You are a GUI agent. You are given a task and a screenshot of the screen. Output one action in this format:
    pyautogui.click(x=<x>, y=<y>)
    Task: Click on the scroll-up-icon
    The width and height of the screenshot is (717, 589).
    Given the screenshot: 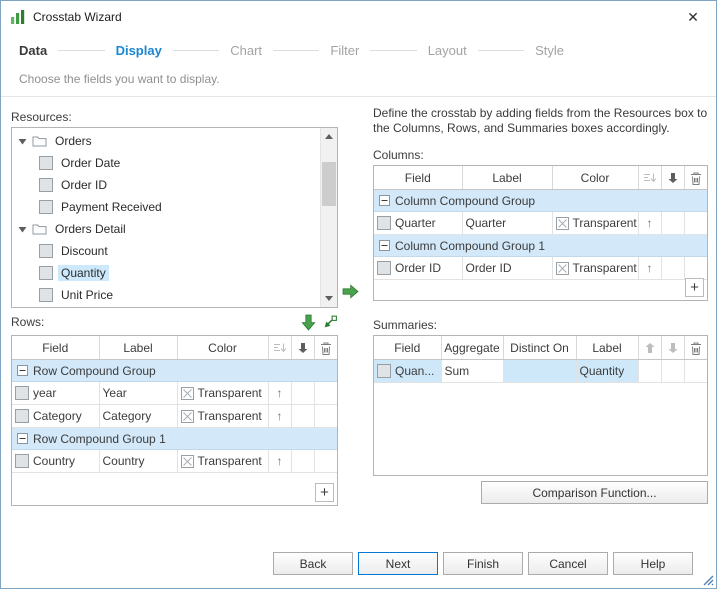 What is the action you would take?
    pyautogui.click(x=329, y=136)
    